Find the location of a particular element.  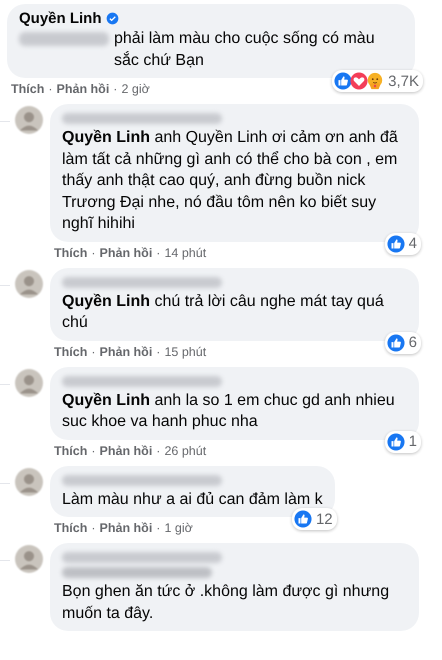

timestamp: 15 phút is located at coordinates (185, 351).